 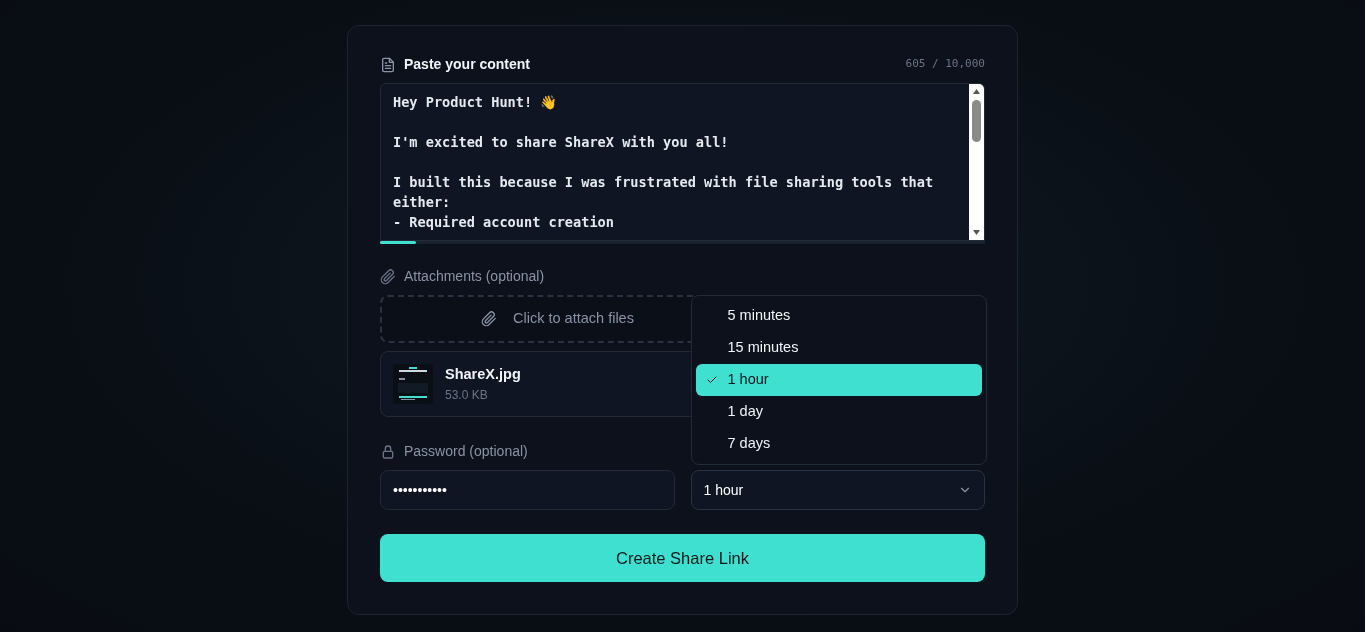 What do you see at coordinates (837, 490) in the screenshot?
I see `expiry-select: 1 hour` at bounding box center [837, 490].